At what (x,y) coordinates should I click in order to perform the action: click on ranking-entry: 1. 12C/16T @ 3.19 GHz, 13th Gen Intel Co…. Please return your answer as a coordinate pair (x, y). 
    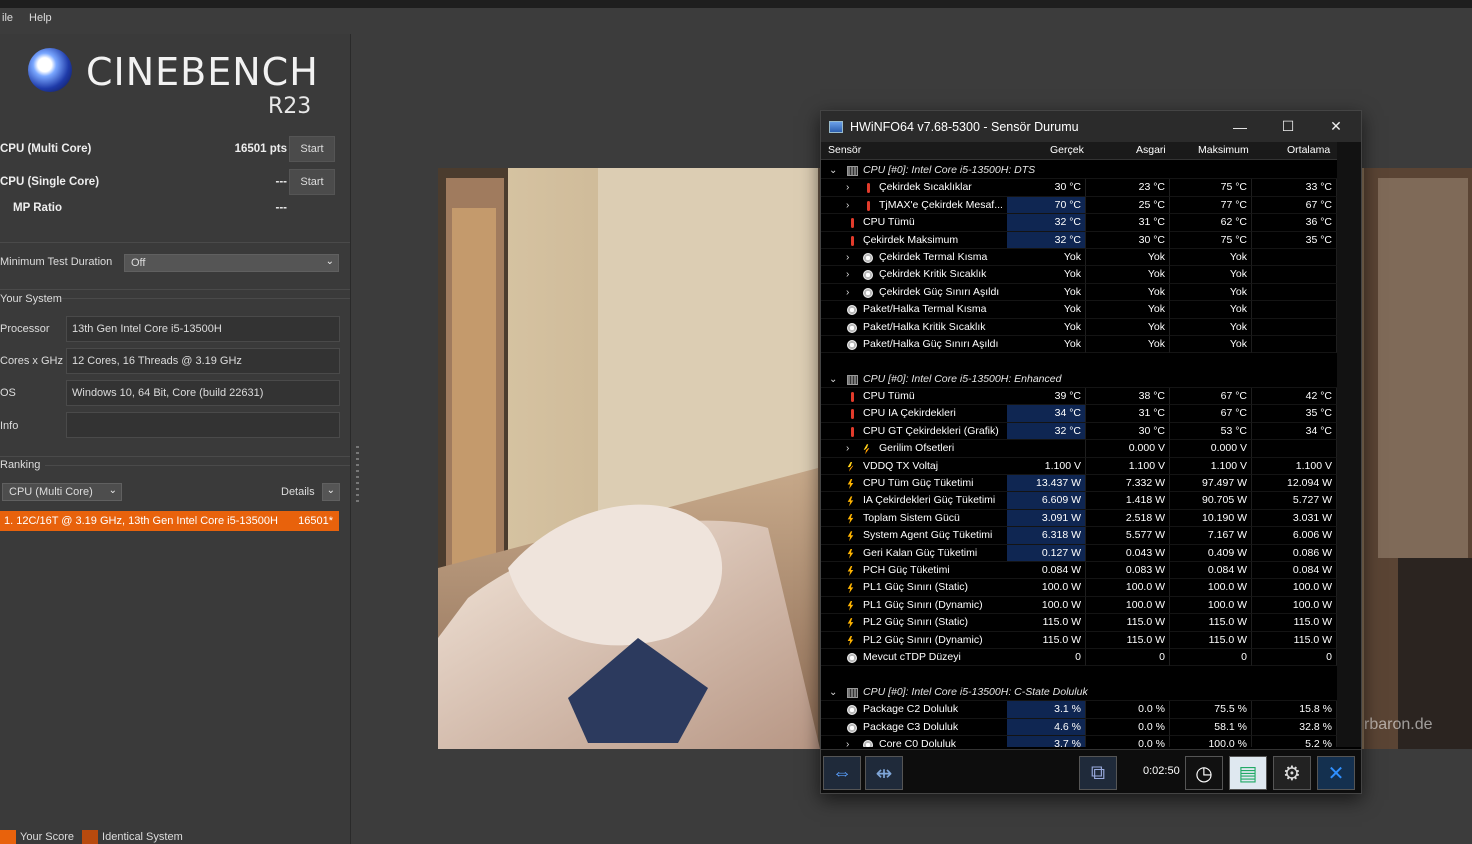
    Looking at the image, I should click on (169, 521).